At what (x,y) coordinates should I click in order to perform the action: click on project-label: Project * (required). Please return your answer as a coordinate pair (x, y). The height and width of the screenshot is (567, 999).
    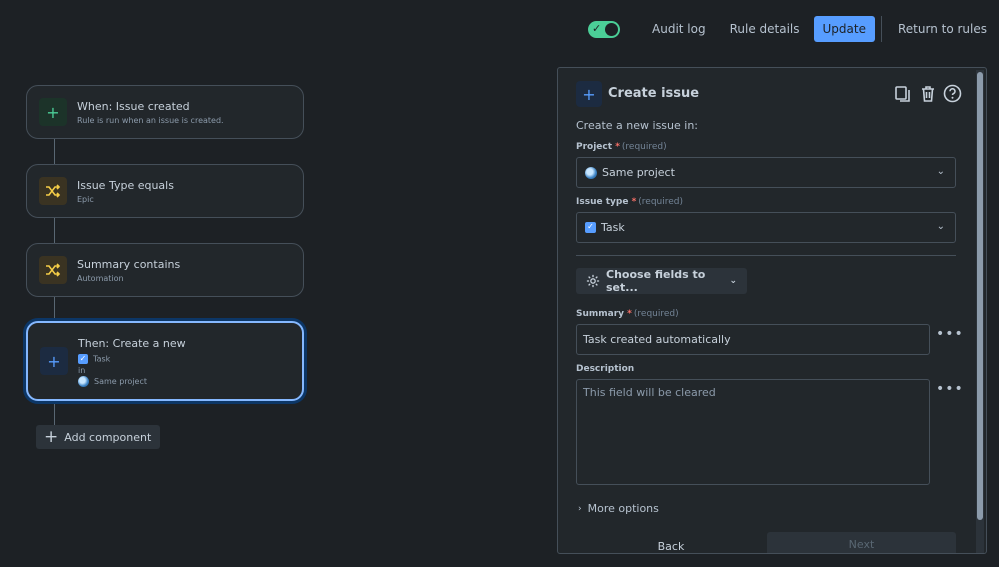
    Looking at the image, I should click on (621, 147).